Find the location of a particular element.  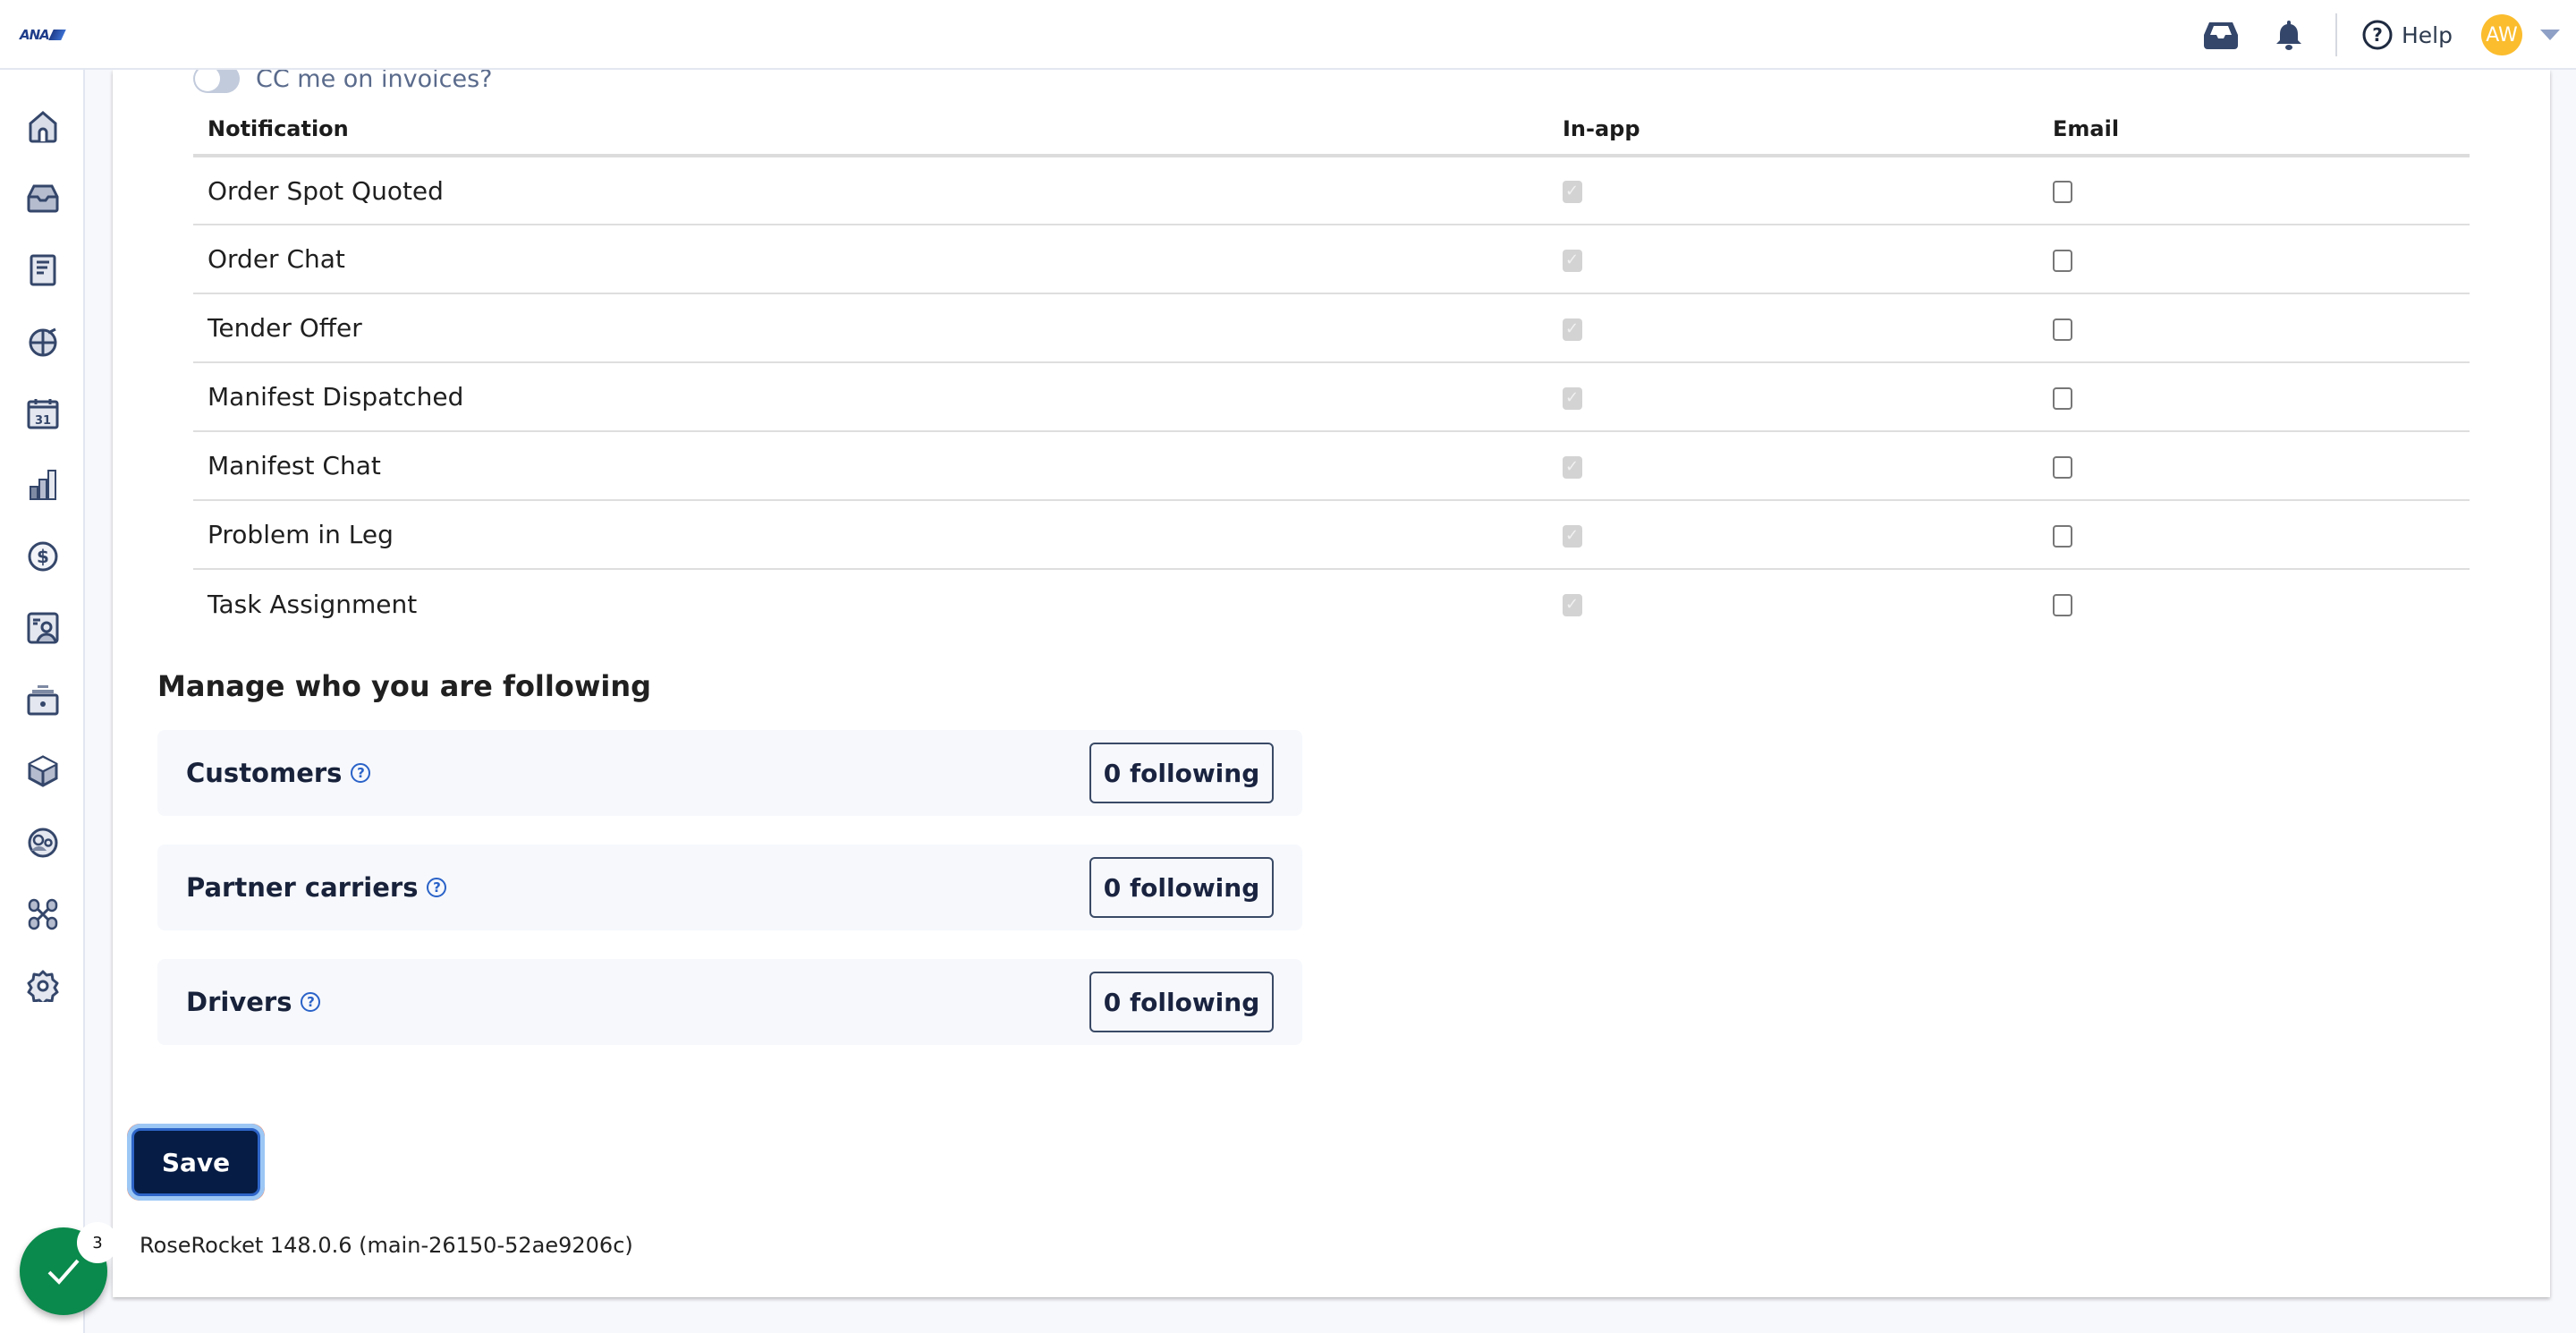

following-label: Customers is located at coordinates (264, 773).